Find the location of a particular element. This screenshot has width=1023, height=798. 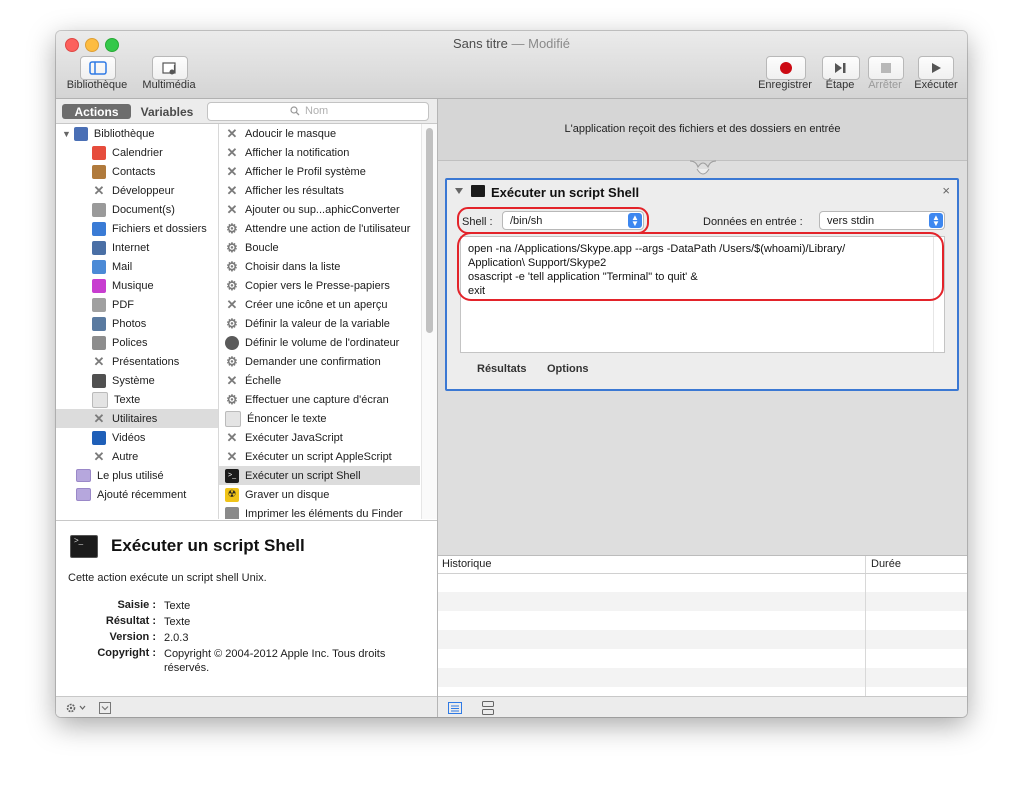

library-root: ▼ Bibliothèque is located at coordinates (140, 133).